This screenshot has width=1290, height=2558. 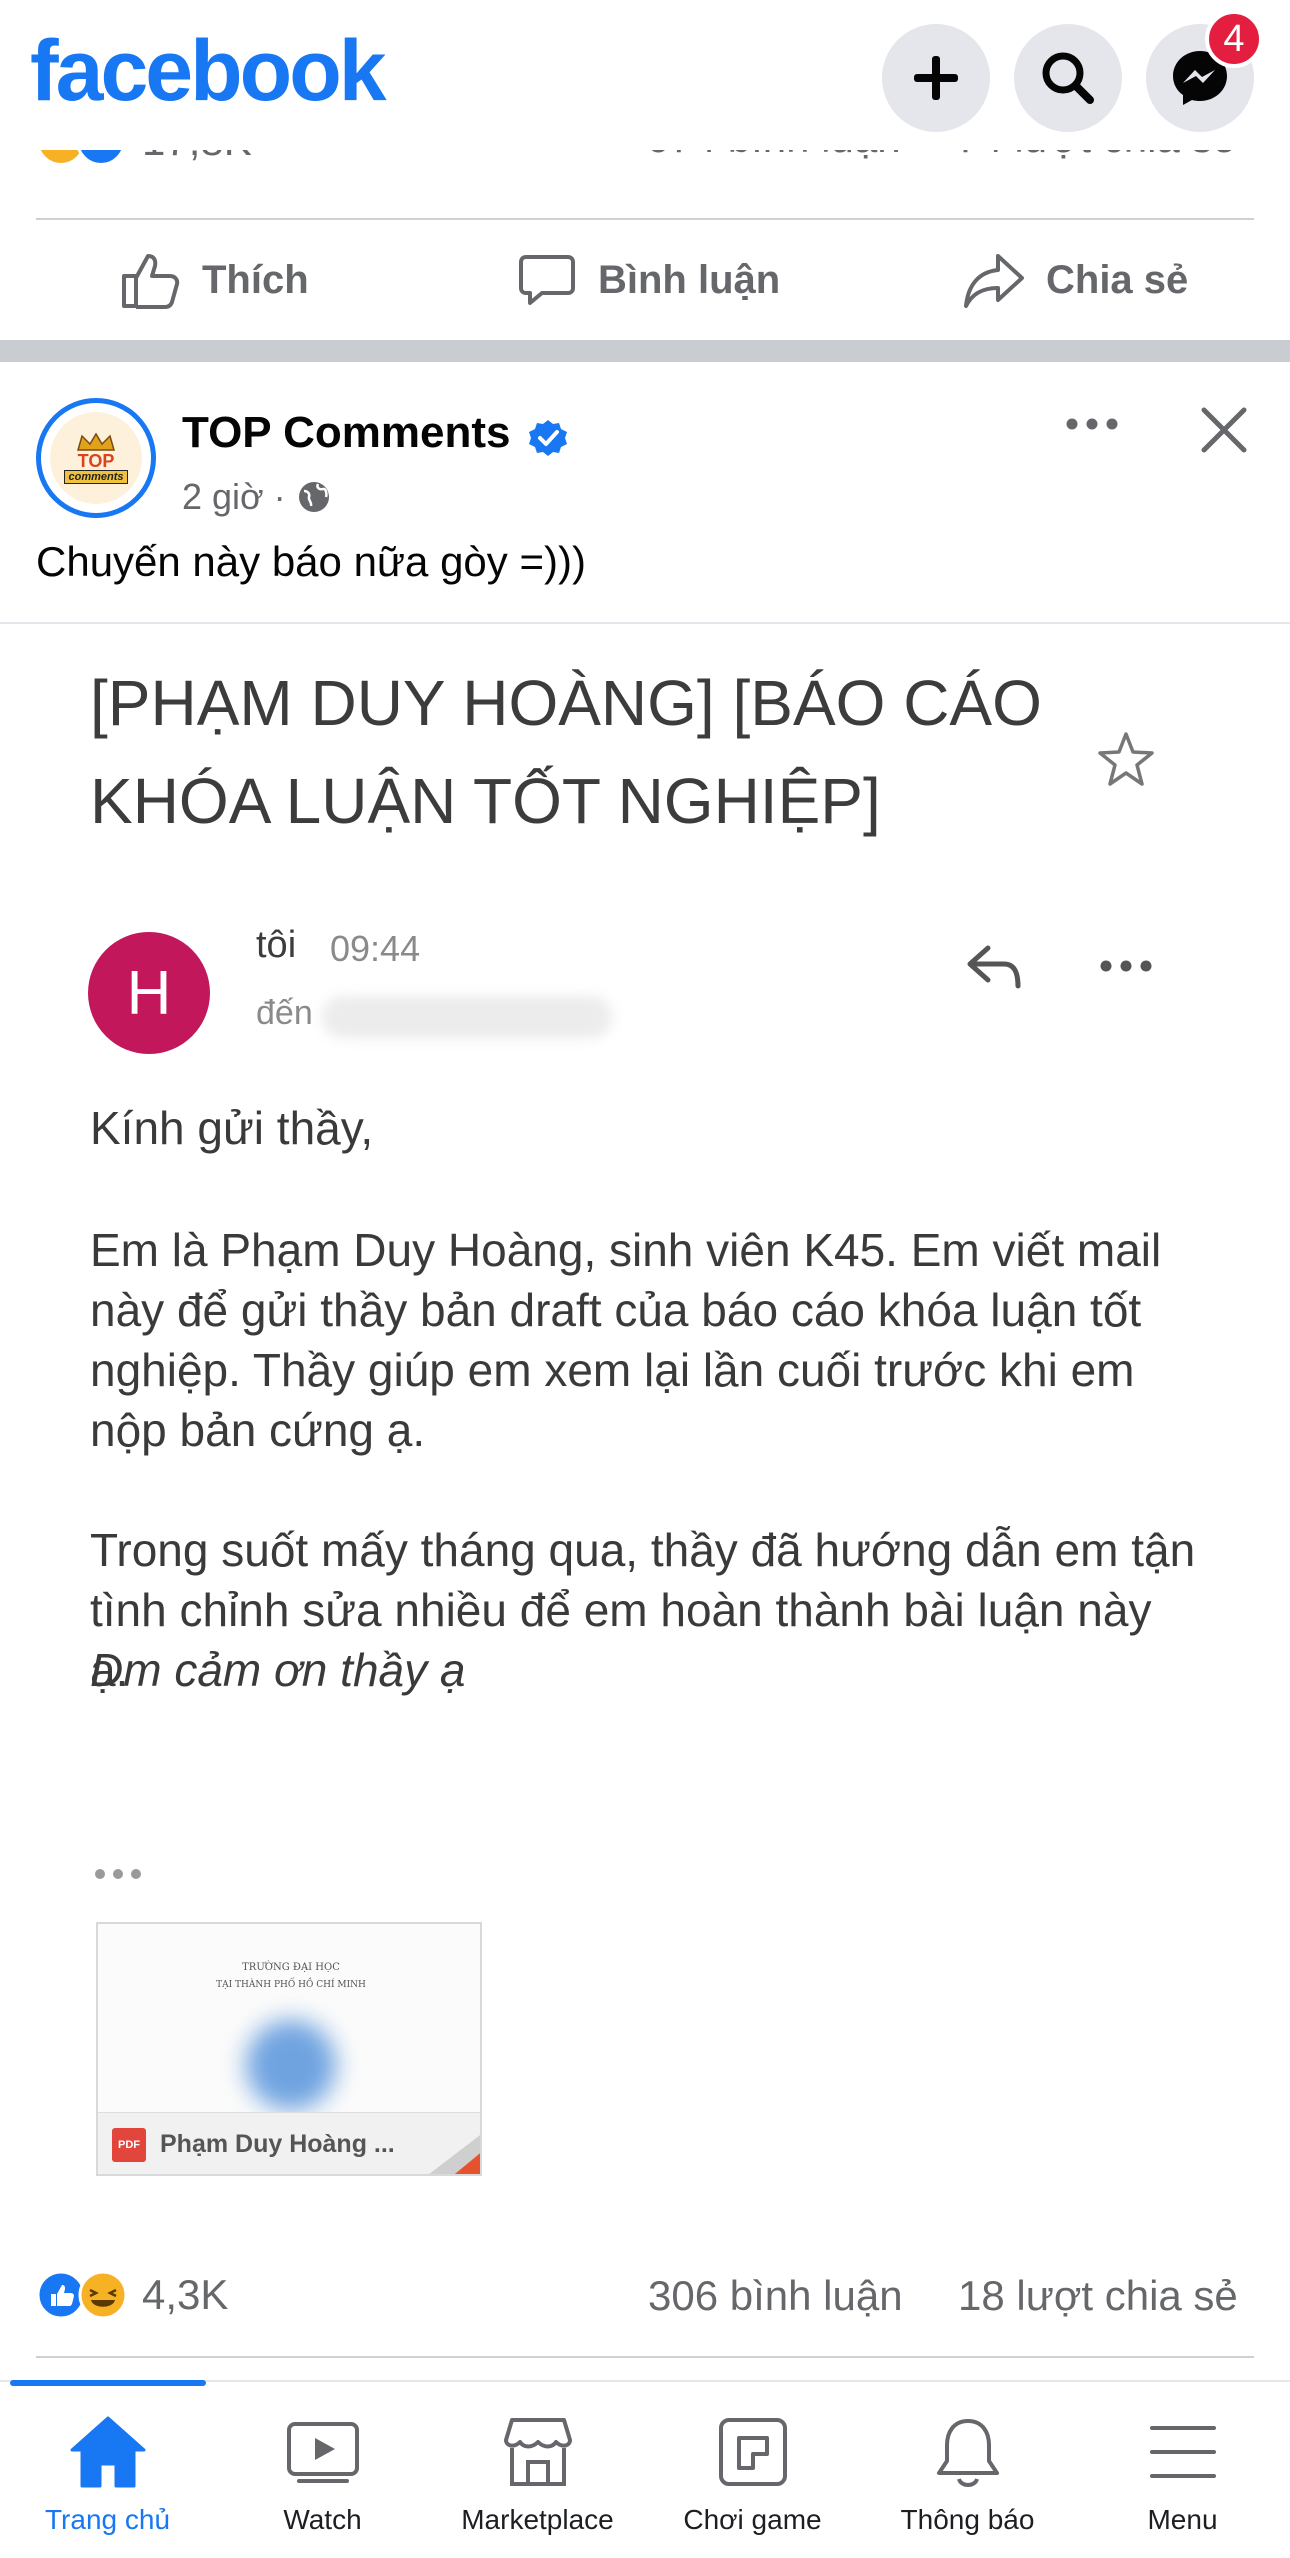 What do you see at coordinates (994, 281) in the screenshot?
I see `share-icon` at bounding box center [994, 281].